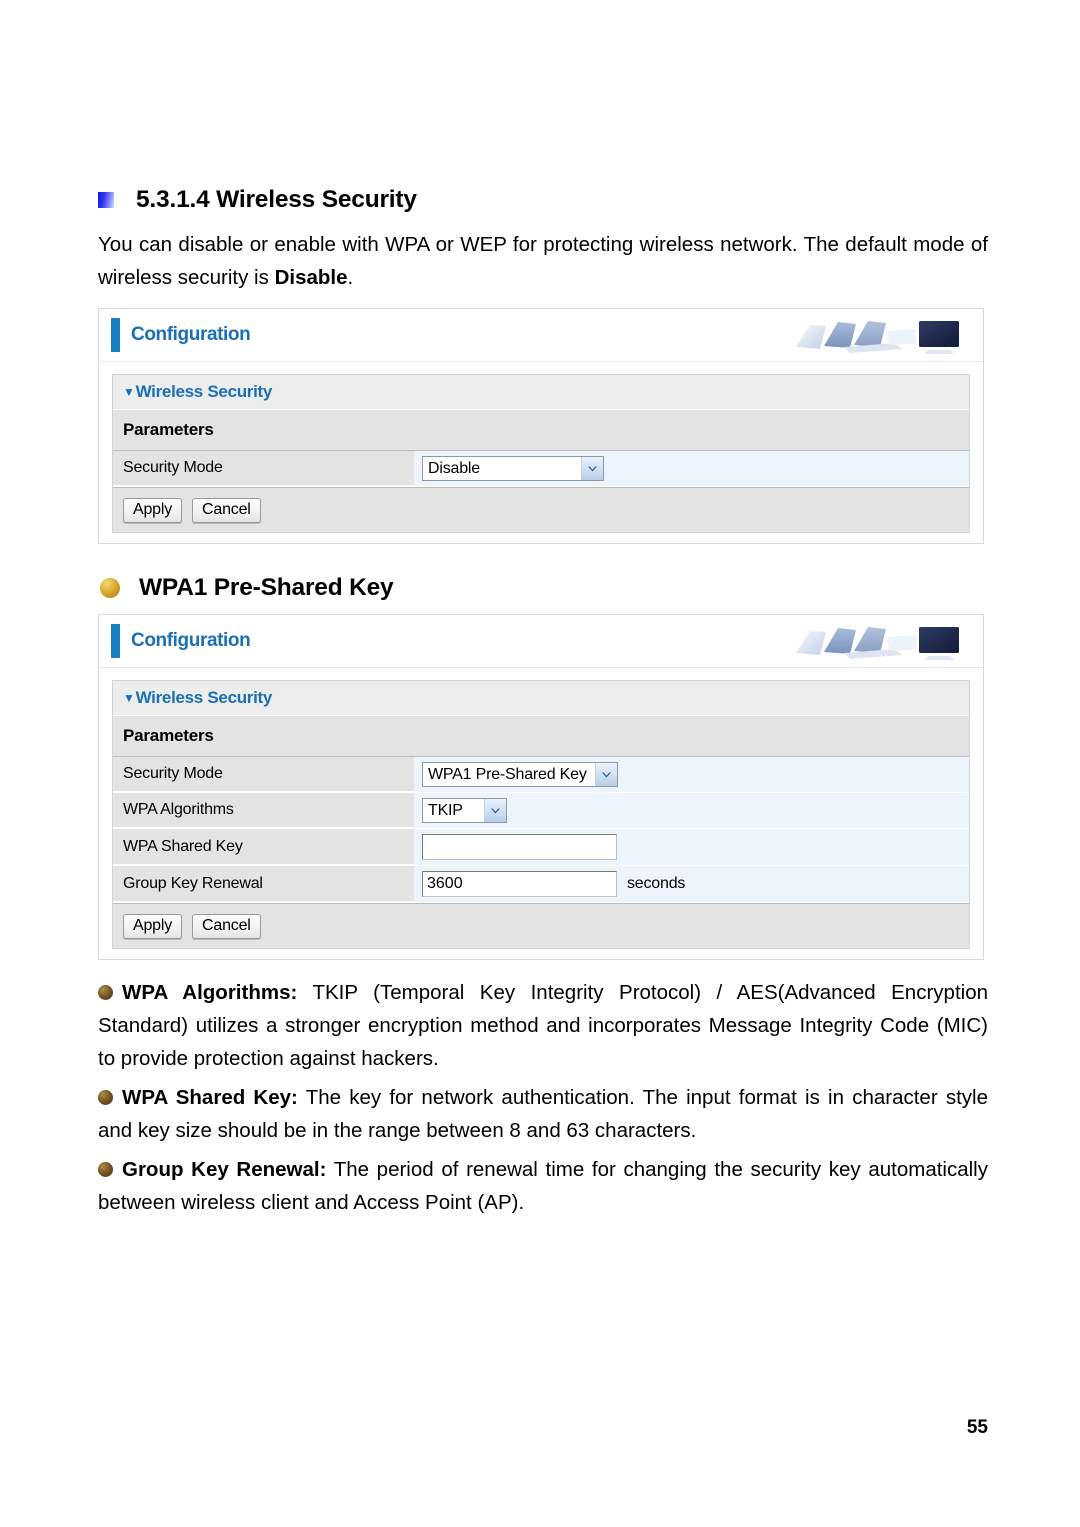 This screenshot has width=1080, height=1527. What do you see at coordinates (210, 992) in the screenshot?
I see `description-term: WPA Algorithms:` at bounding box center [210, 992].